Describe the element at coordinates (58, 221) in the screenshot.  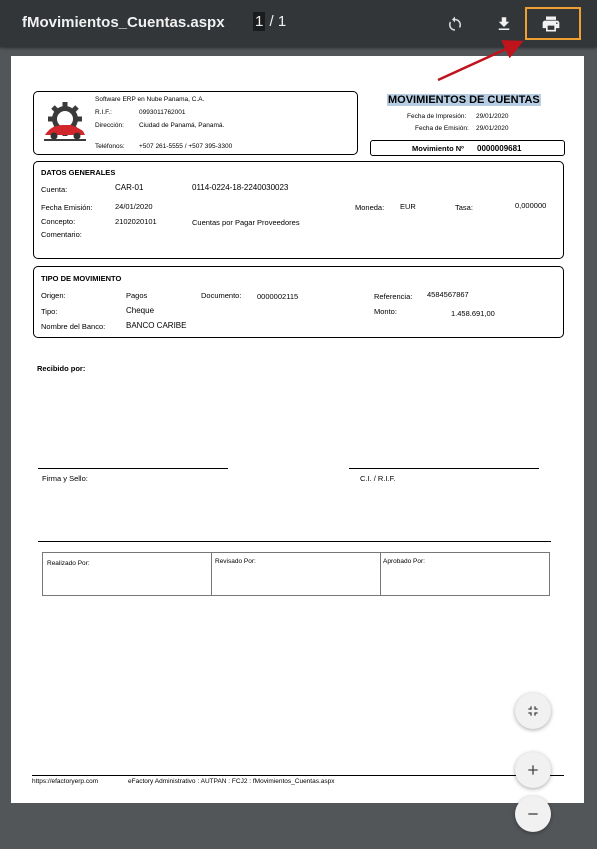
I see `concepto-label: Concepto:` at that location.